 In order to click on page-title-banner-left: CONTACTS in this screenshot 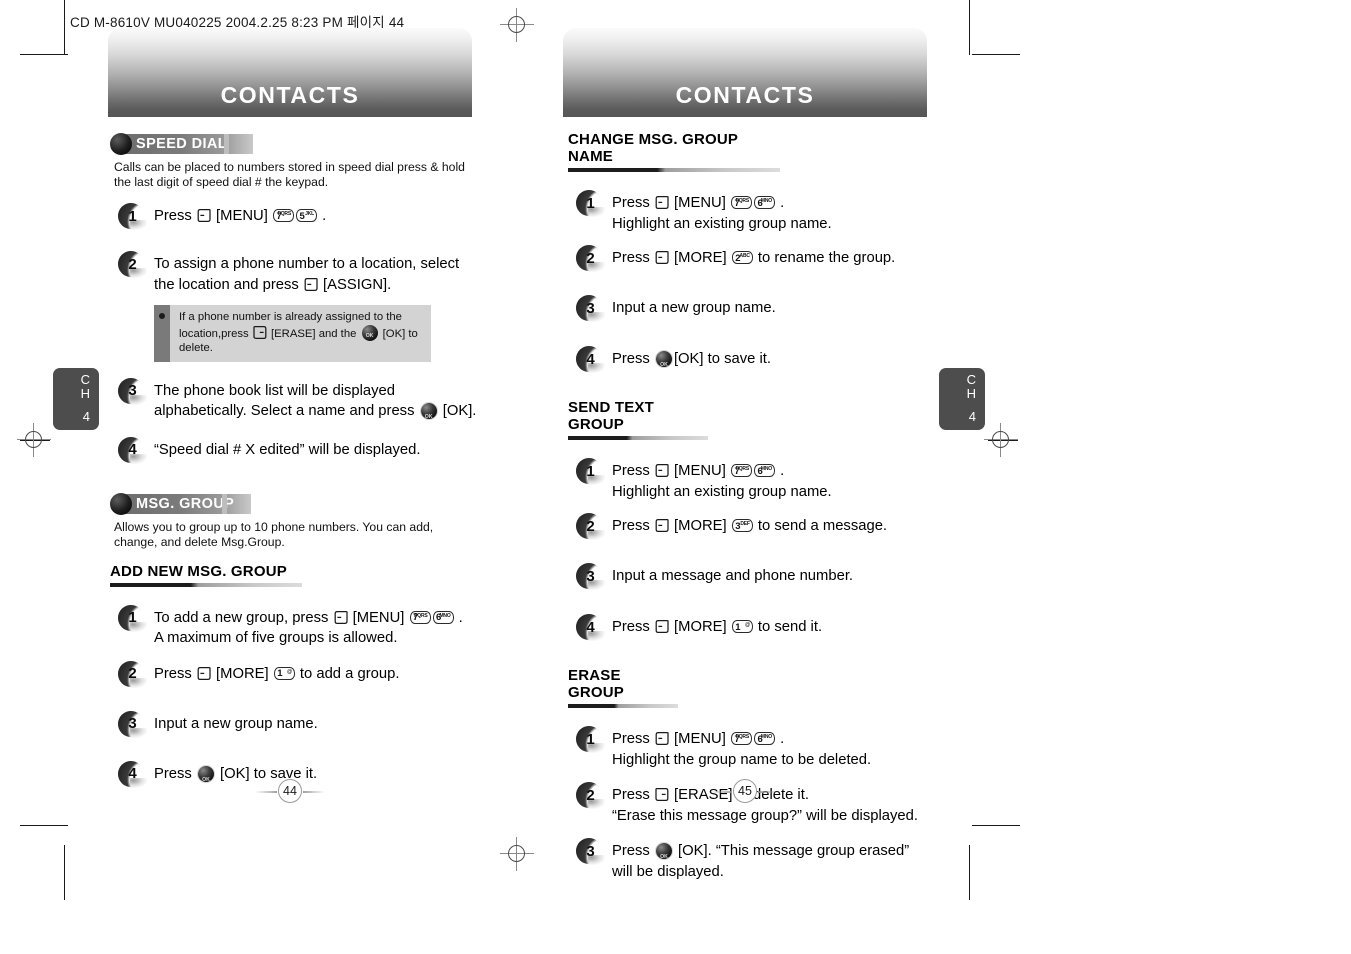, I will do `click(290, 72)`.